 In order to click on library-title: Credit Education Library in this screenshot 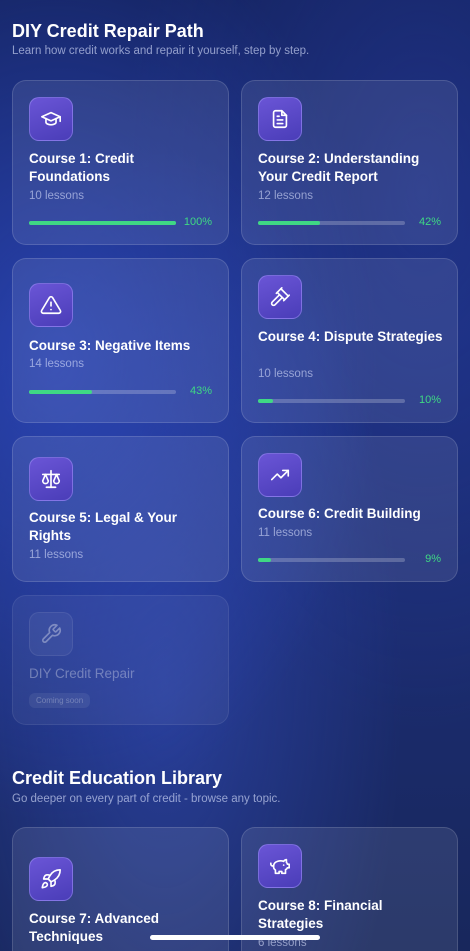, I will do `click(117, 778)`.